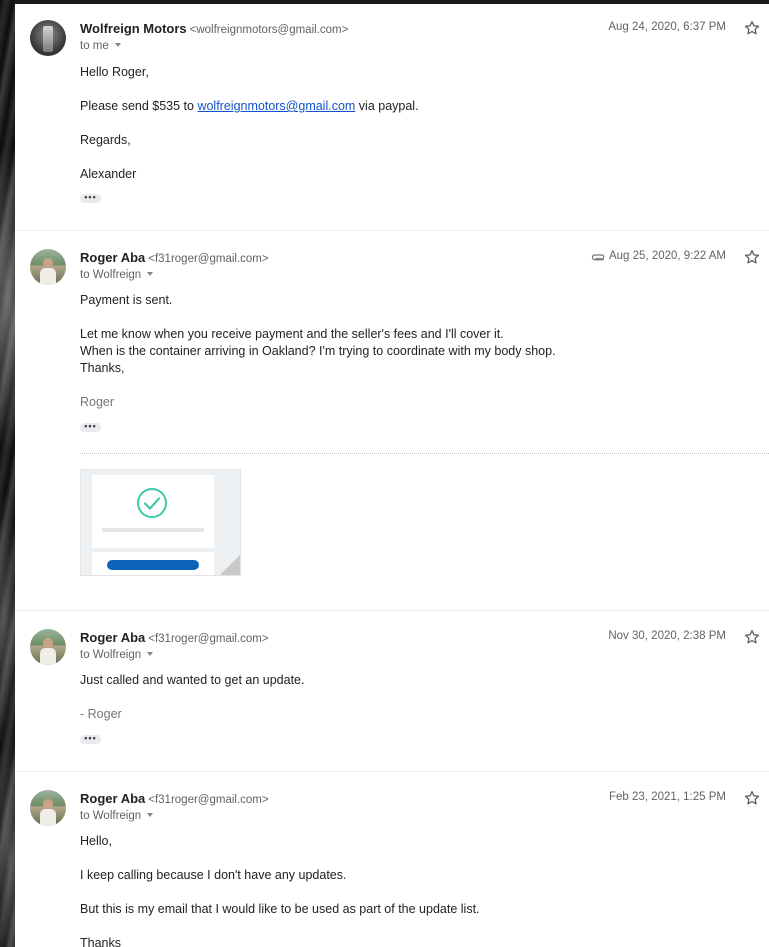 The image size is (769, 947). What do you see at coordinates (114, 72) in the screenshot?
I see `body-line: Hello Roger,` at bounding box center [114, 72].